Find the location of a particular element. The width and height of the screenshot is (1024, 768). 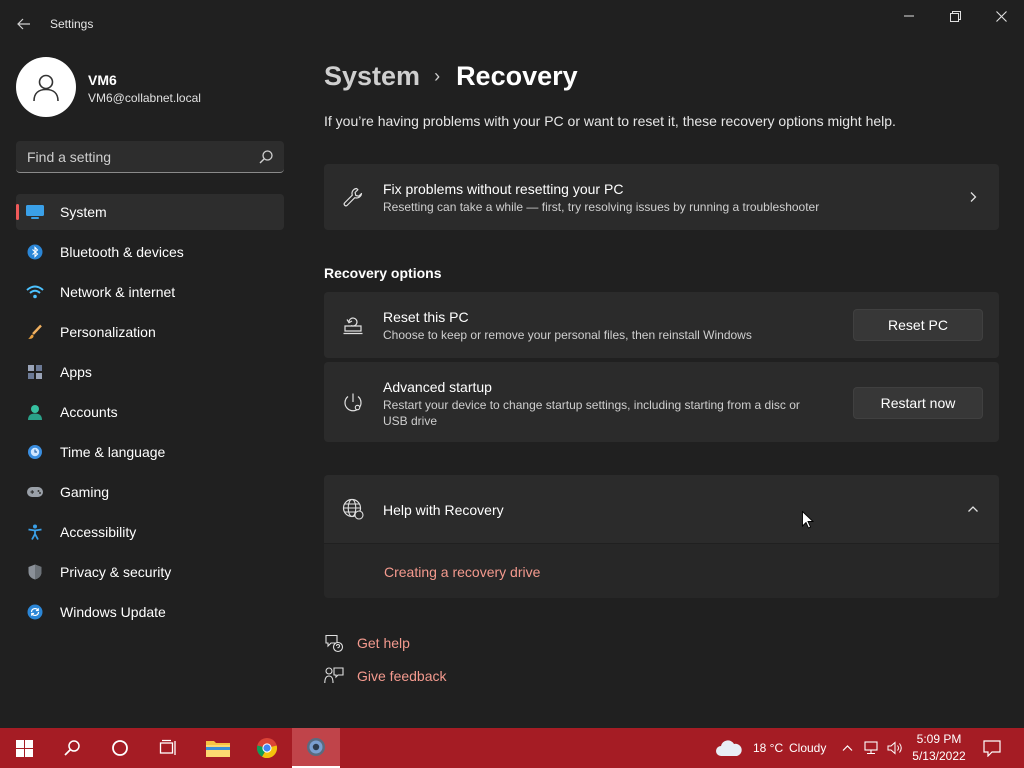

advanced-startup-subtitle-2: USB drive is located at coordinates (410, 421).